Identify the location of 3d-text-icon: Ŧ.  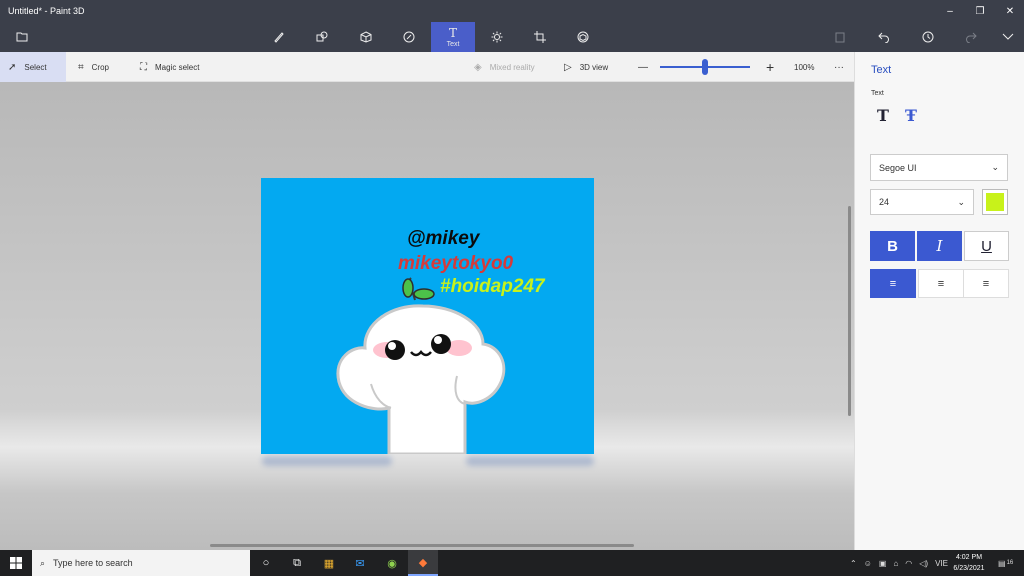
(911, 115).